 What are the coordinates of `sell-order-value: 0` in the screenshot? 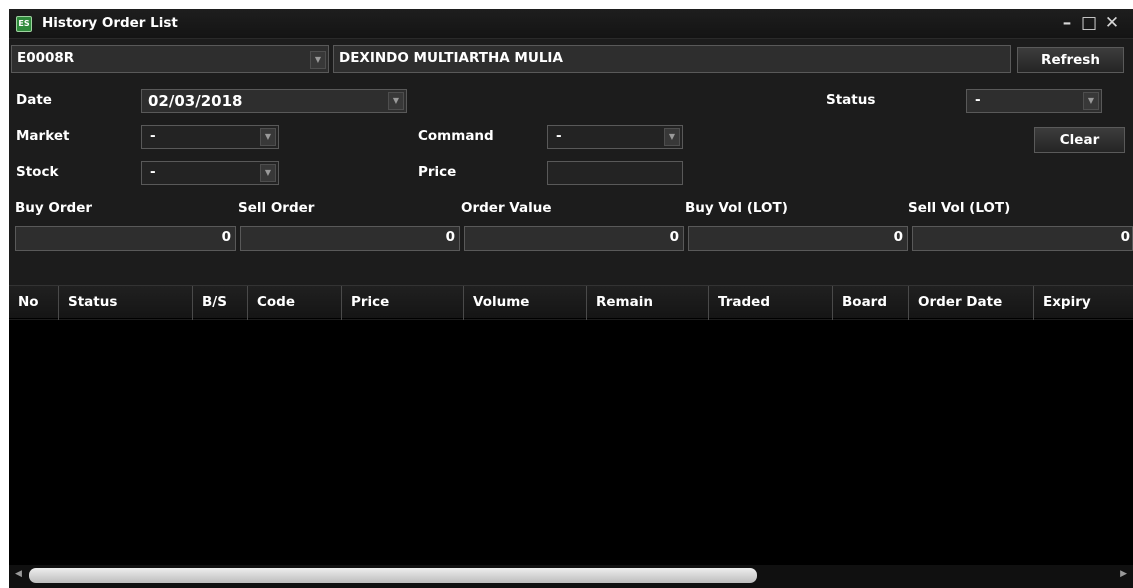 It's located at (450, 237).